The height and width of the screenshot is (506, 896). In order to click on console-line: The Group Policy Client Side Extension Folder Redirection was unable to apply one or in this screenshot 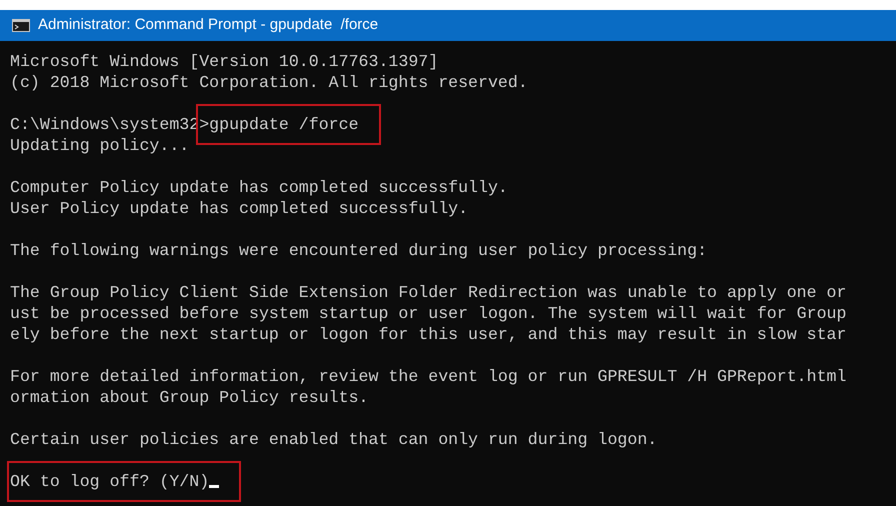, I will do `click(428, 292)`.